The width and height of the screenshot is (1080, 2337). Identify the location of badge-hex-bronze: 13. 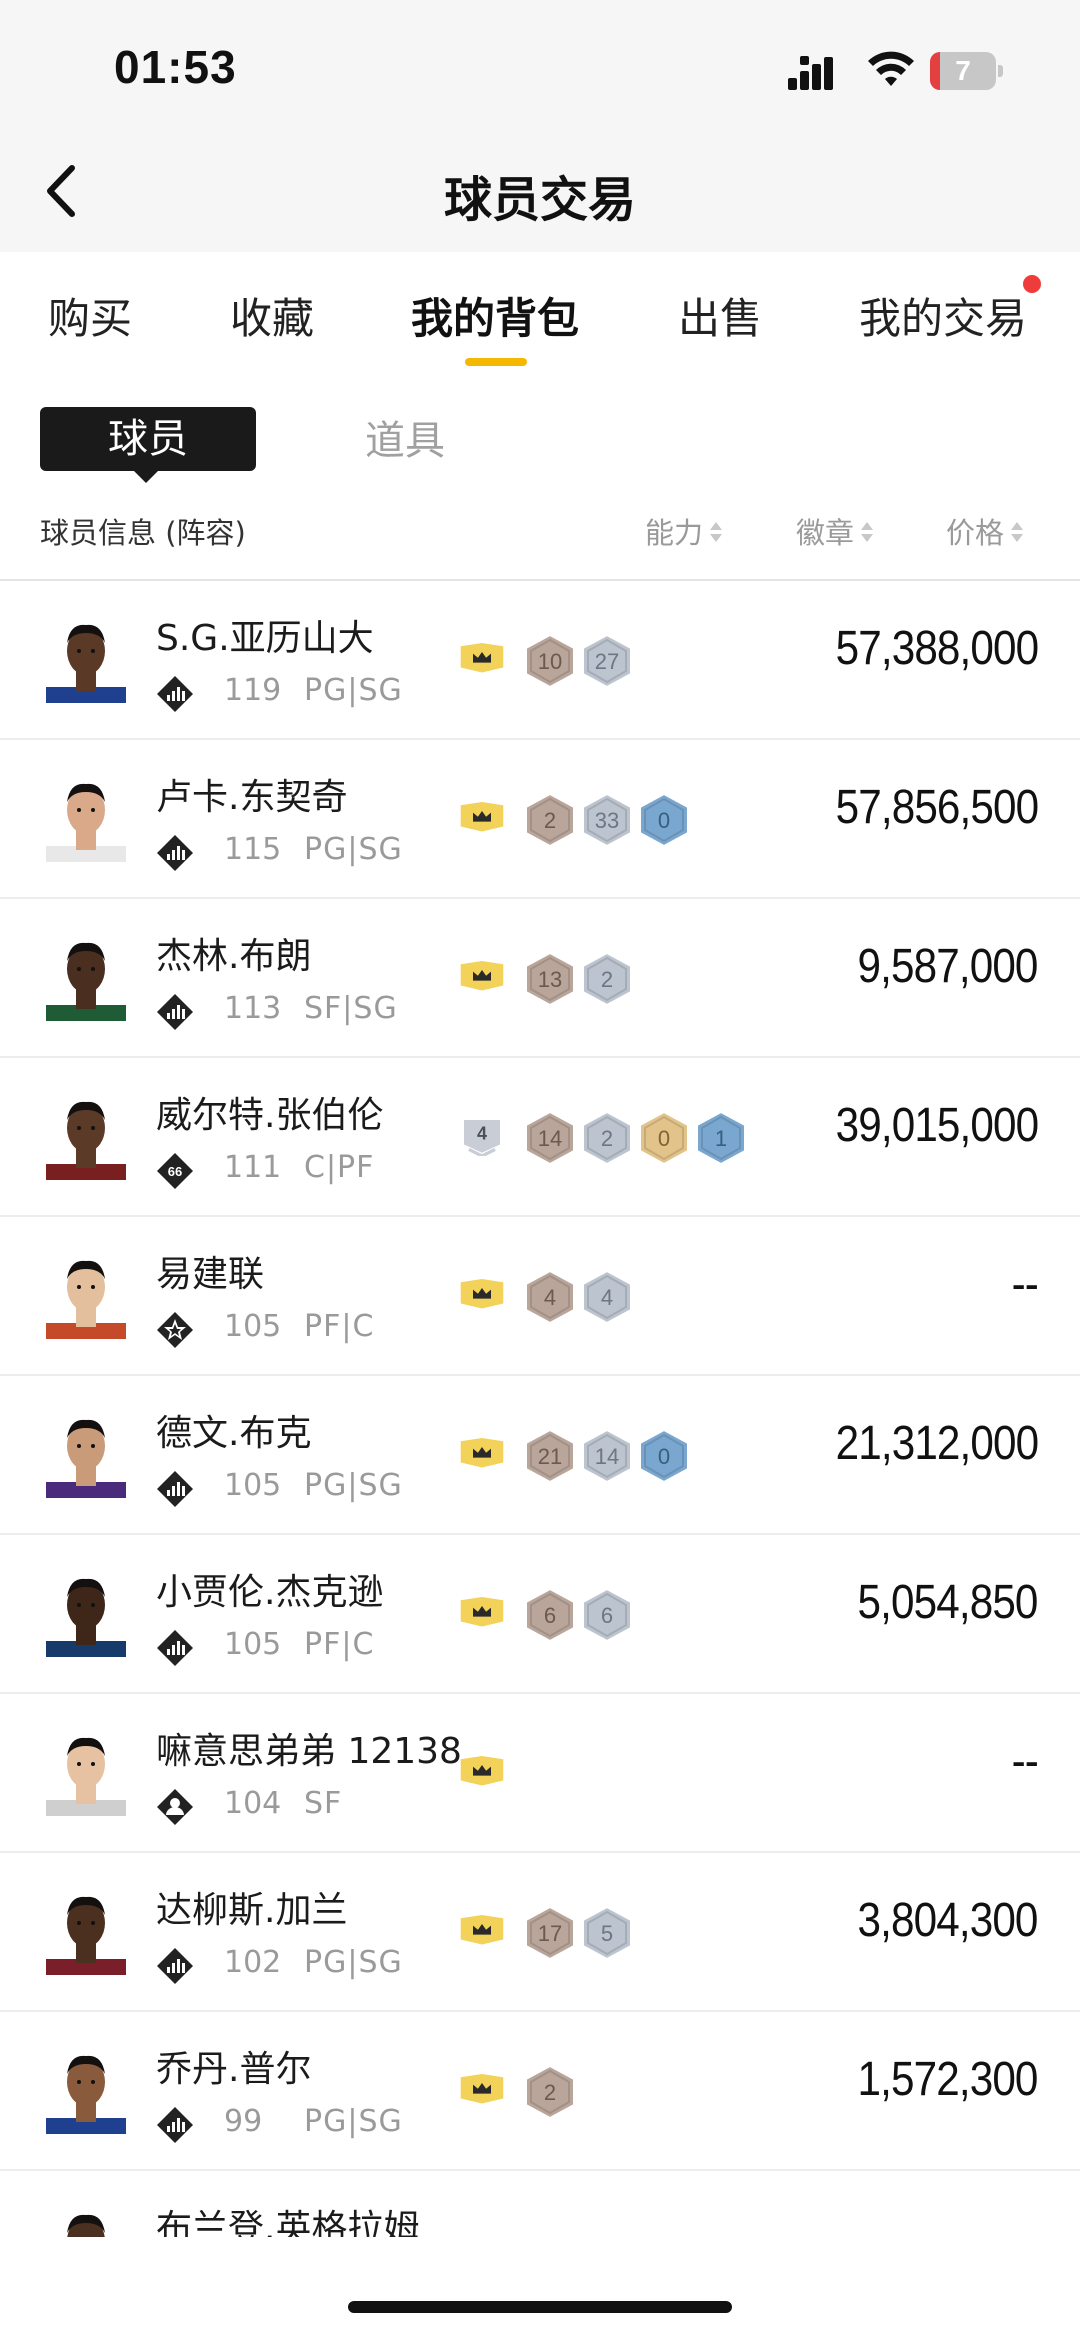
(550, 979).